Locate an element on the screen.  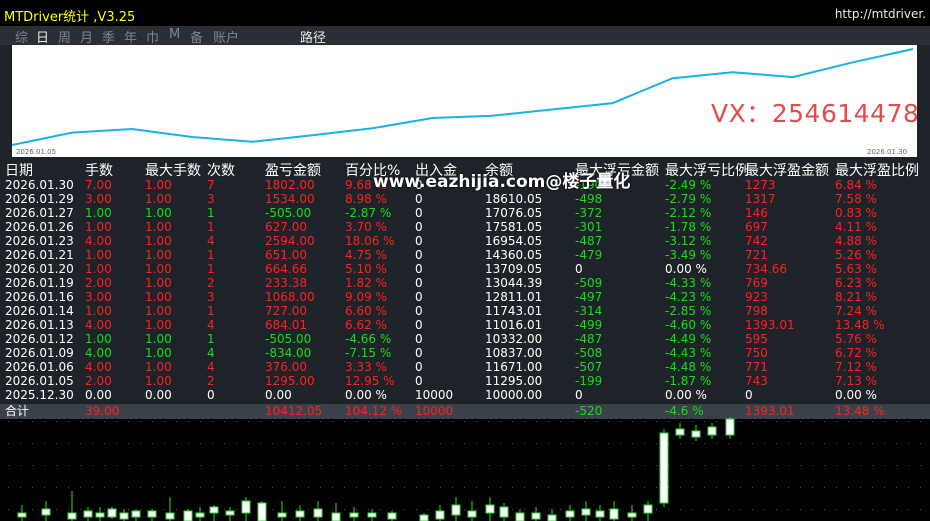
cell-pct: 0.00 % is located at coordinates (366, 395).